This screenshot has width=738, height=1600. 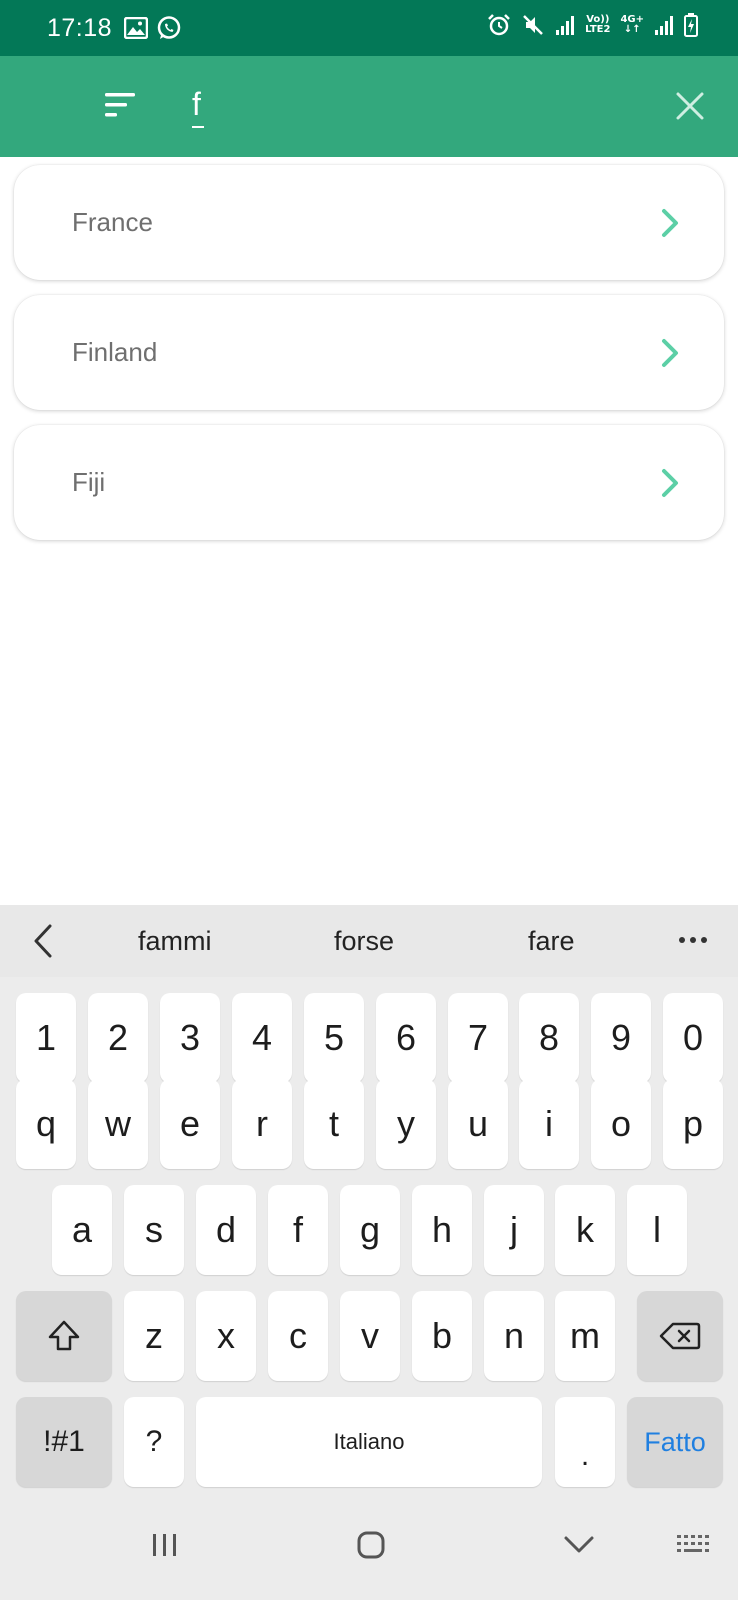 What do you see at coordinates (136, 28) in the screenshot?
I see `gallery-icon` at bounding box center [136, 28].